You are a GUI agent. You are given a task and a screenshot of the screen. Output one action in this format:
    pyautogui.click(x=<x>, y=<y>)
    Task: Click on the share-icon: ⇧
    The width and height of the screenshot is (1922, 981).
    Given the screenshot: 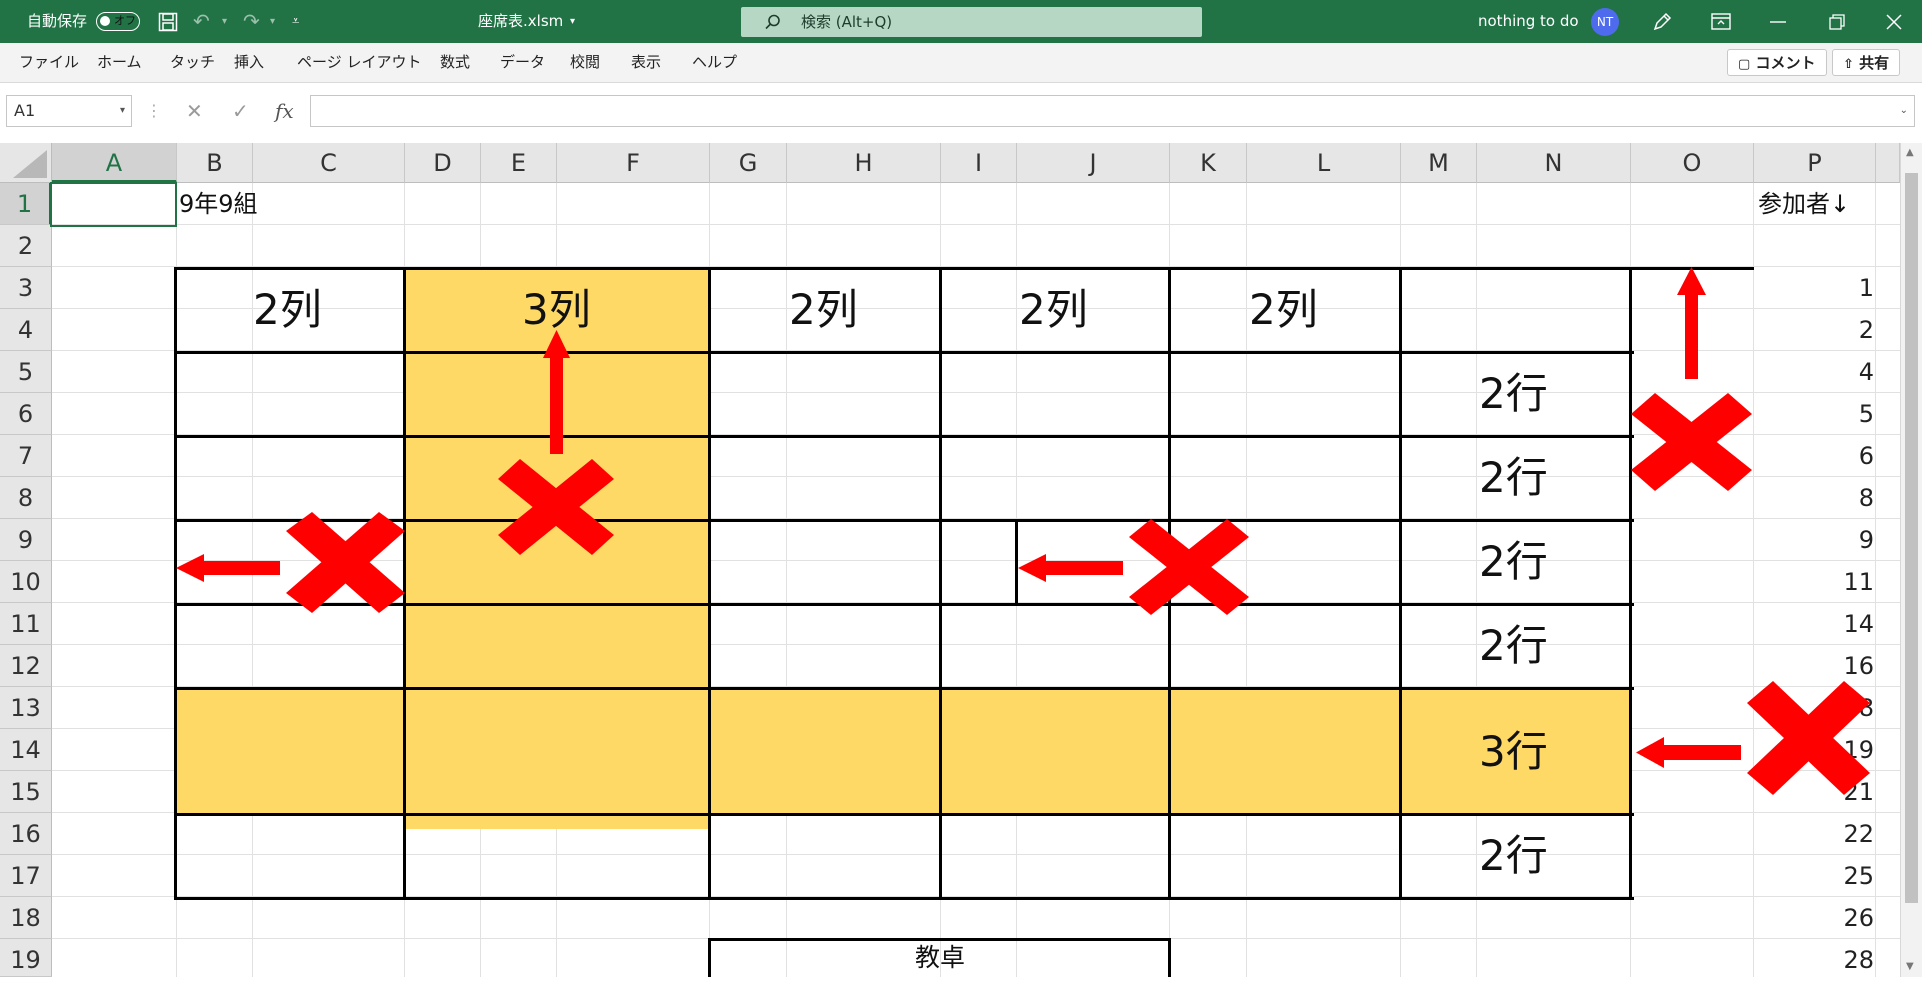 What is the action you would take?
    pyautogui.click(x=1848, y=64)
    